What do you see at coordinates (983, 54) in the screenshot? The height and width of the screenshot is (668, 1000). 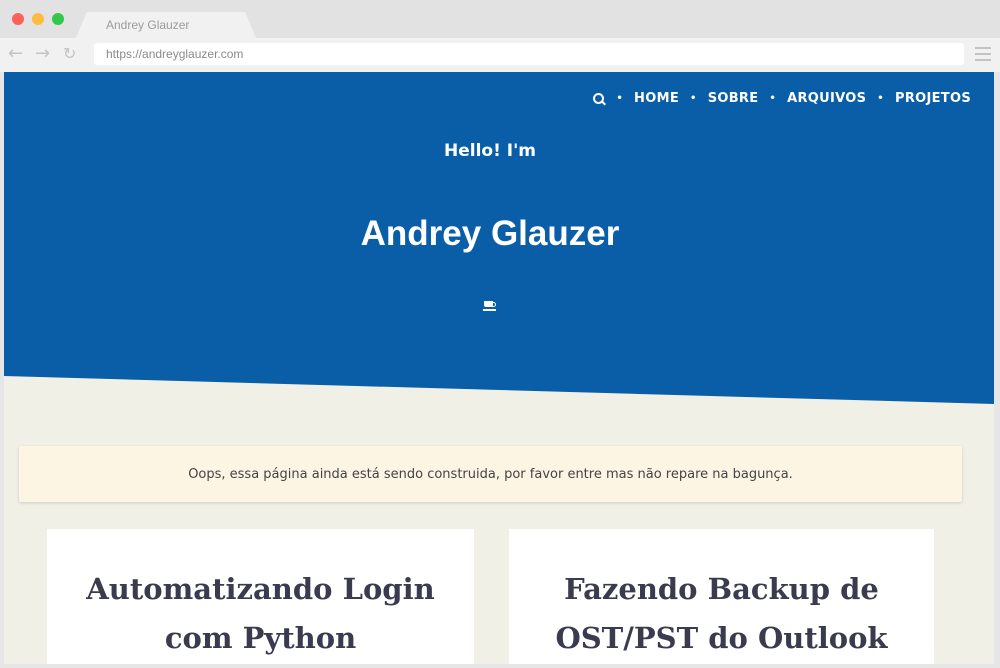 I see `hamburger-menu-icon` at bounding box center [983, 54].